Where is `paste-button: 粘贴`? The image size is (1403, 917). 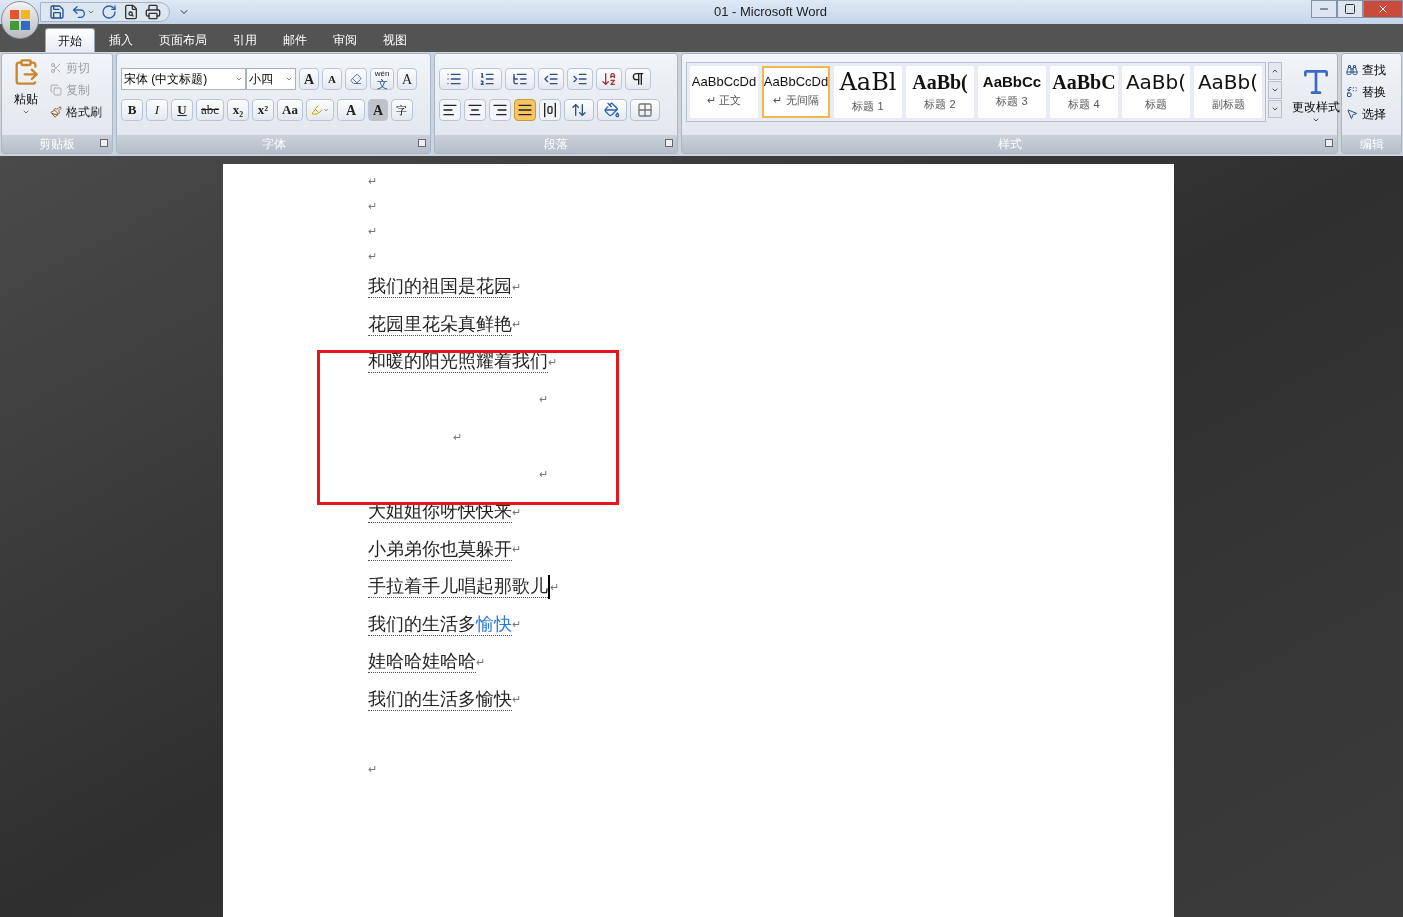 paste-button: 粘贴 is located at coordinates (26, 96).